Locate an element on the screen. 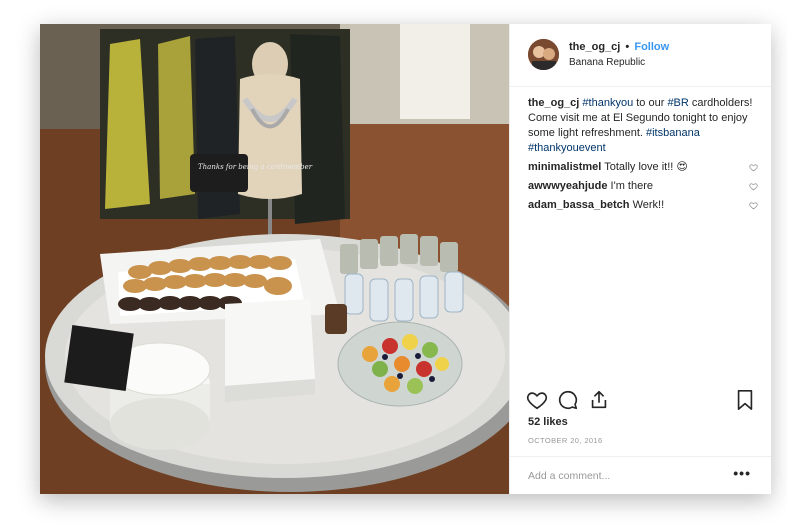  header-line: the_og_cj • Follow is located at coordinates (619, 47).